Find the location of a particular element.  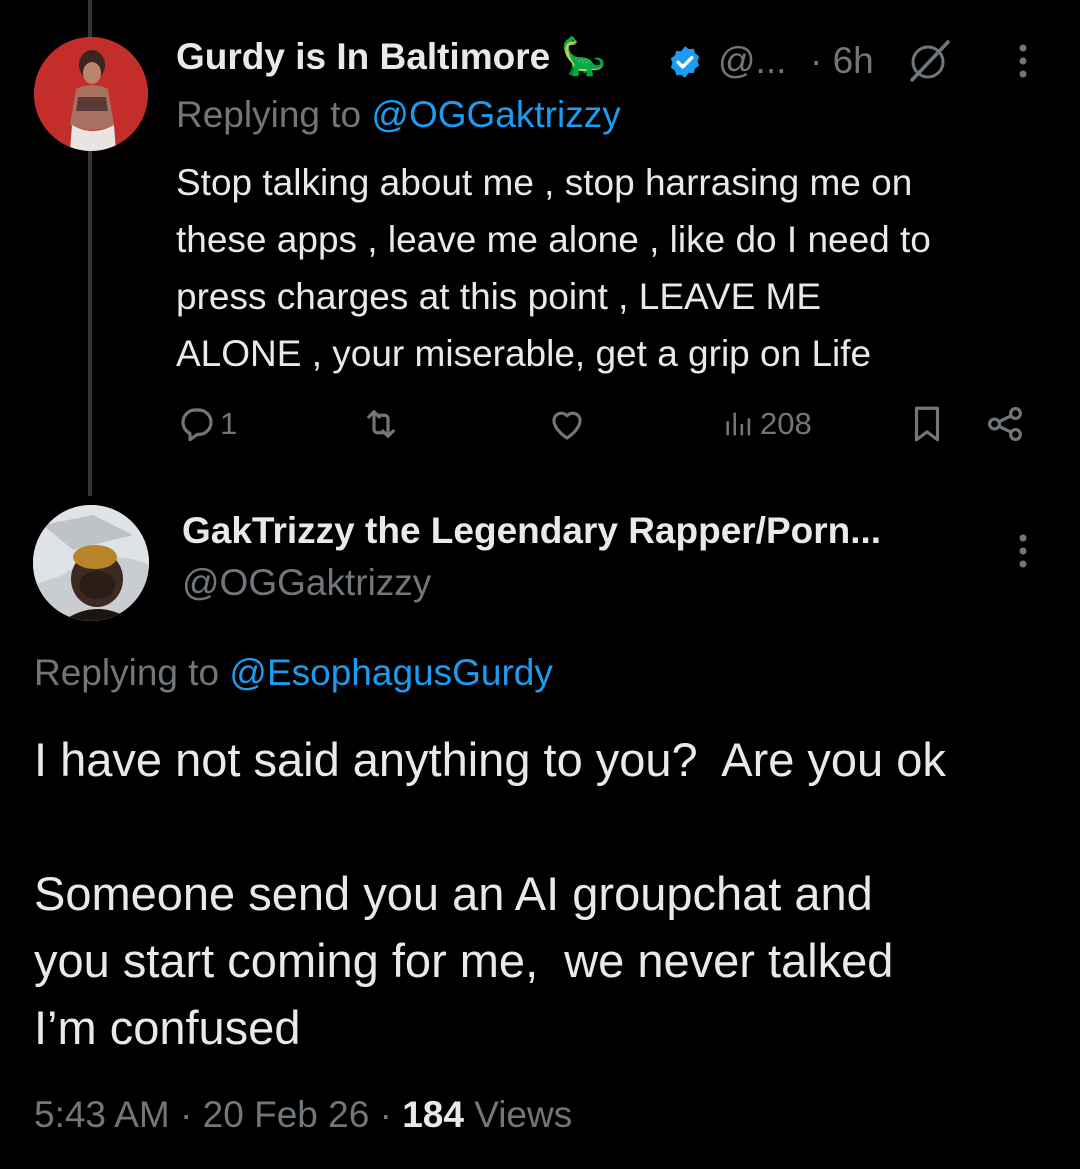

like-button is located at coordinates (567, 424).